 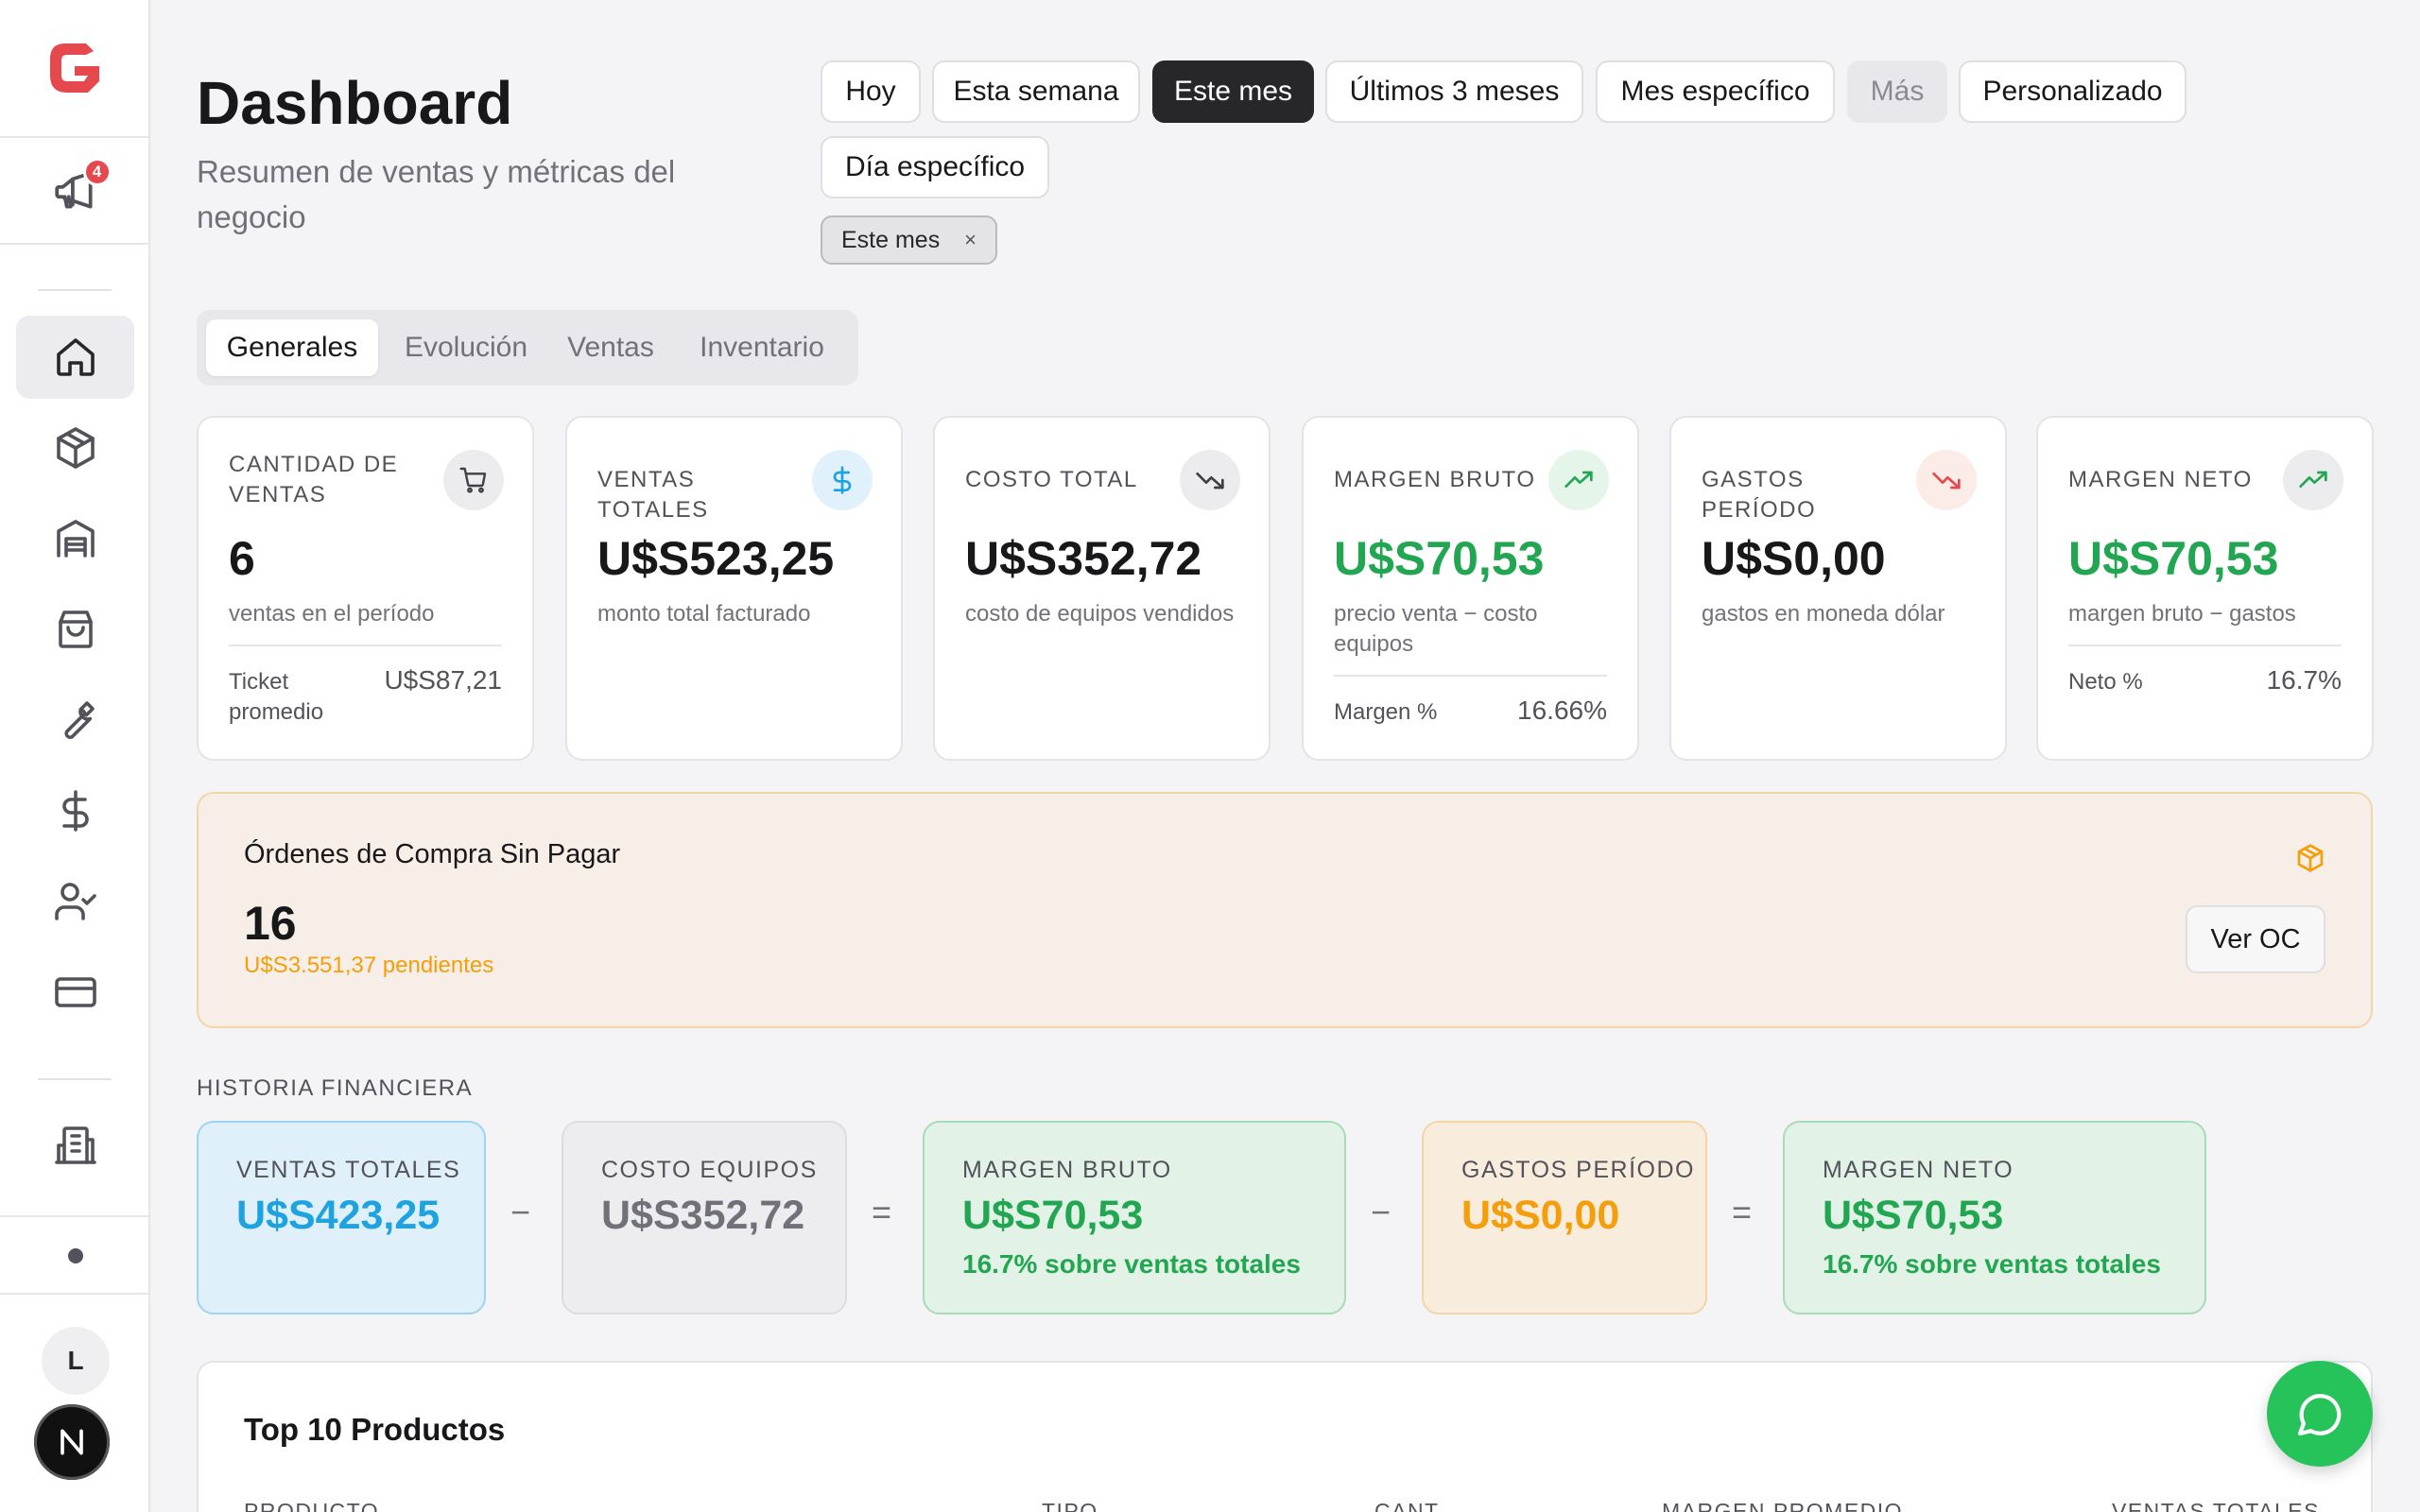 I want to click on filter-this-month: Este mes, so click(x=1233, y=91).